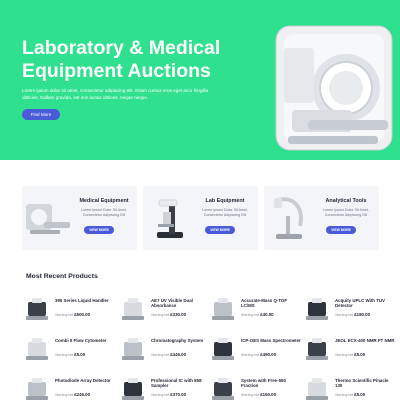 This screenshot has height=400, width=400. Describe the element at coordinates (271, 340) in the screenshot. I see `product-name: ICP-OES Mass Spectrometer` at that location.